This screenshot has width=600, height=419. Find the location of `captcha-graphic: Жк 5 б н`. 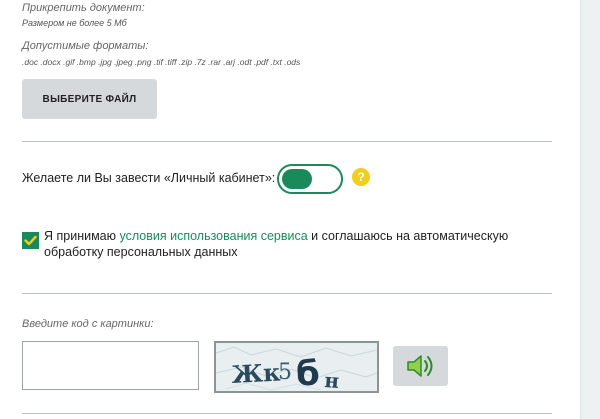

captcha-graphic: Жк 5 б н is located at coordinates (296, 368).